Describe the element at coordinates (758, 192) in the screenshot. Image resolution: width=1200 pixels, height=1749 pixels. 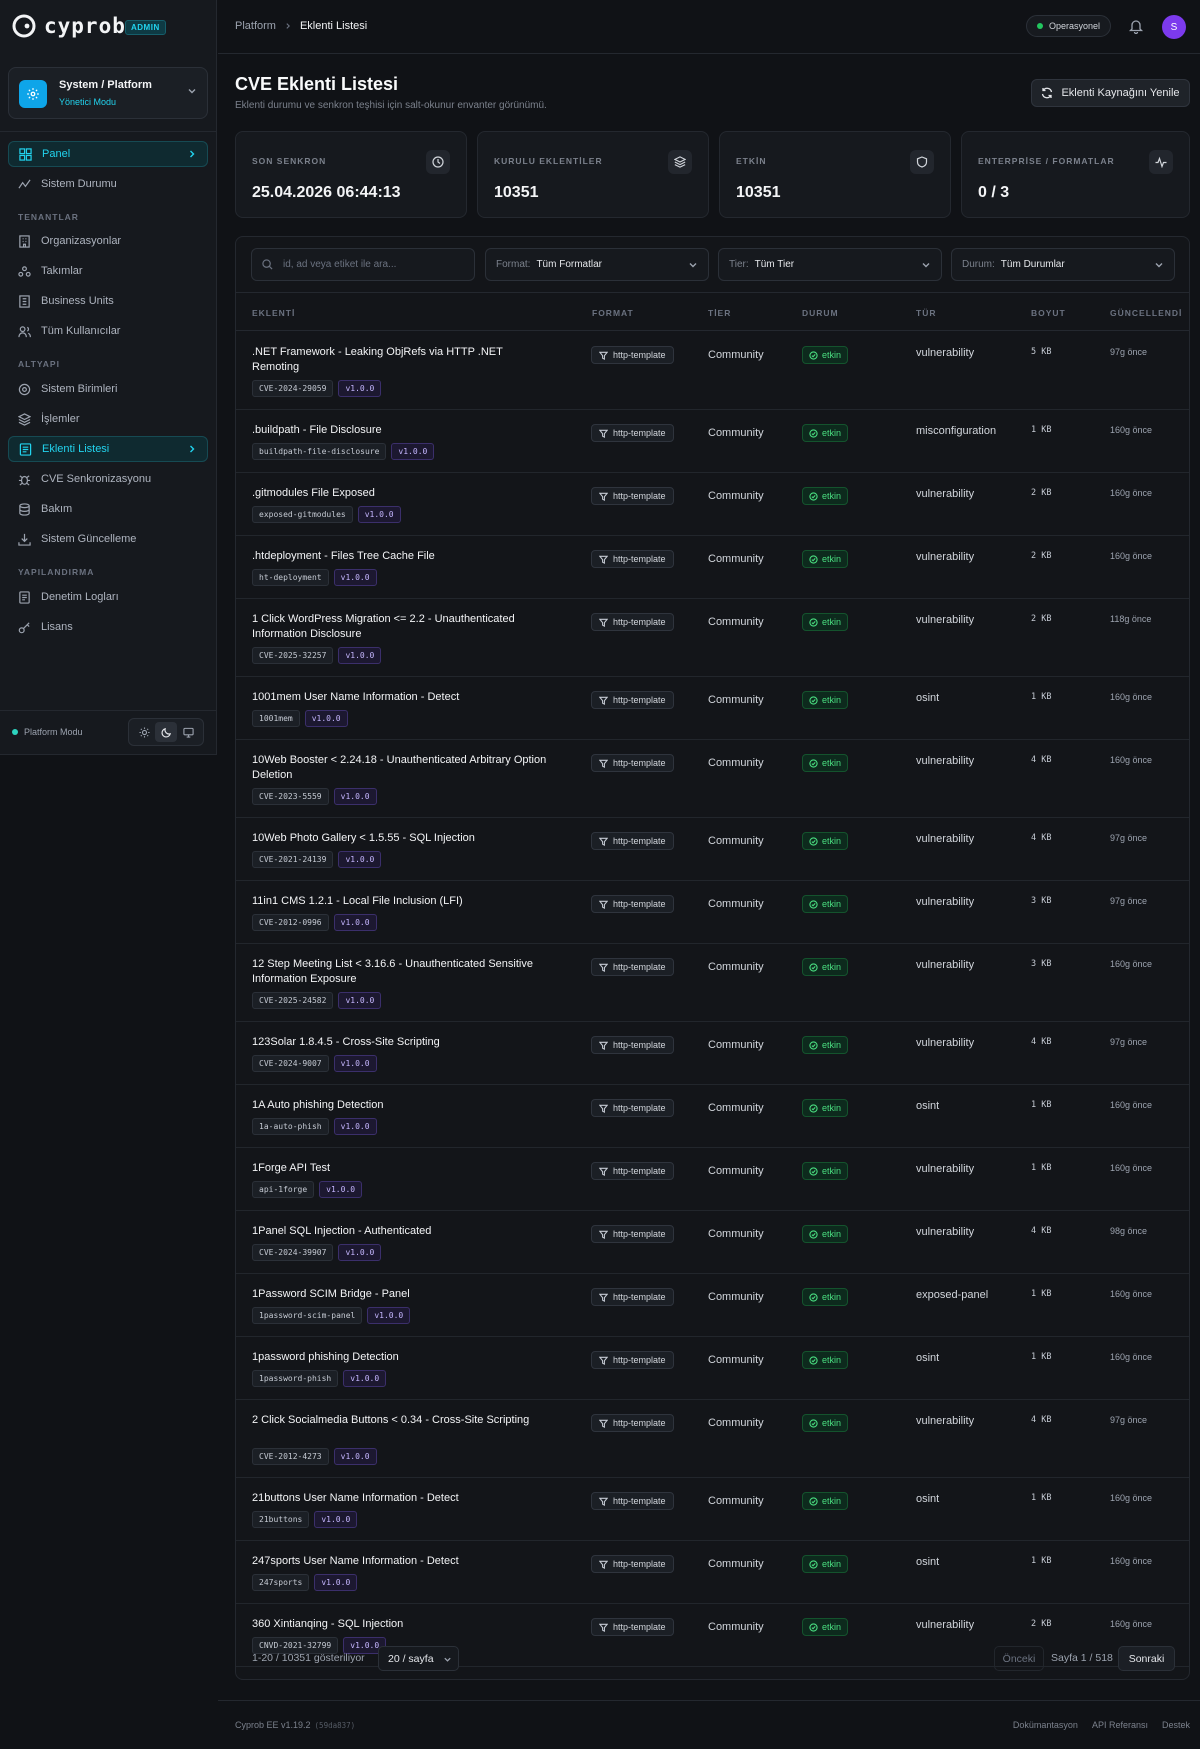
I see `stat-value: 10351` at that location.